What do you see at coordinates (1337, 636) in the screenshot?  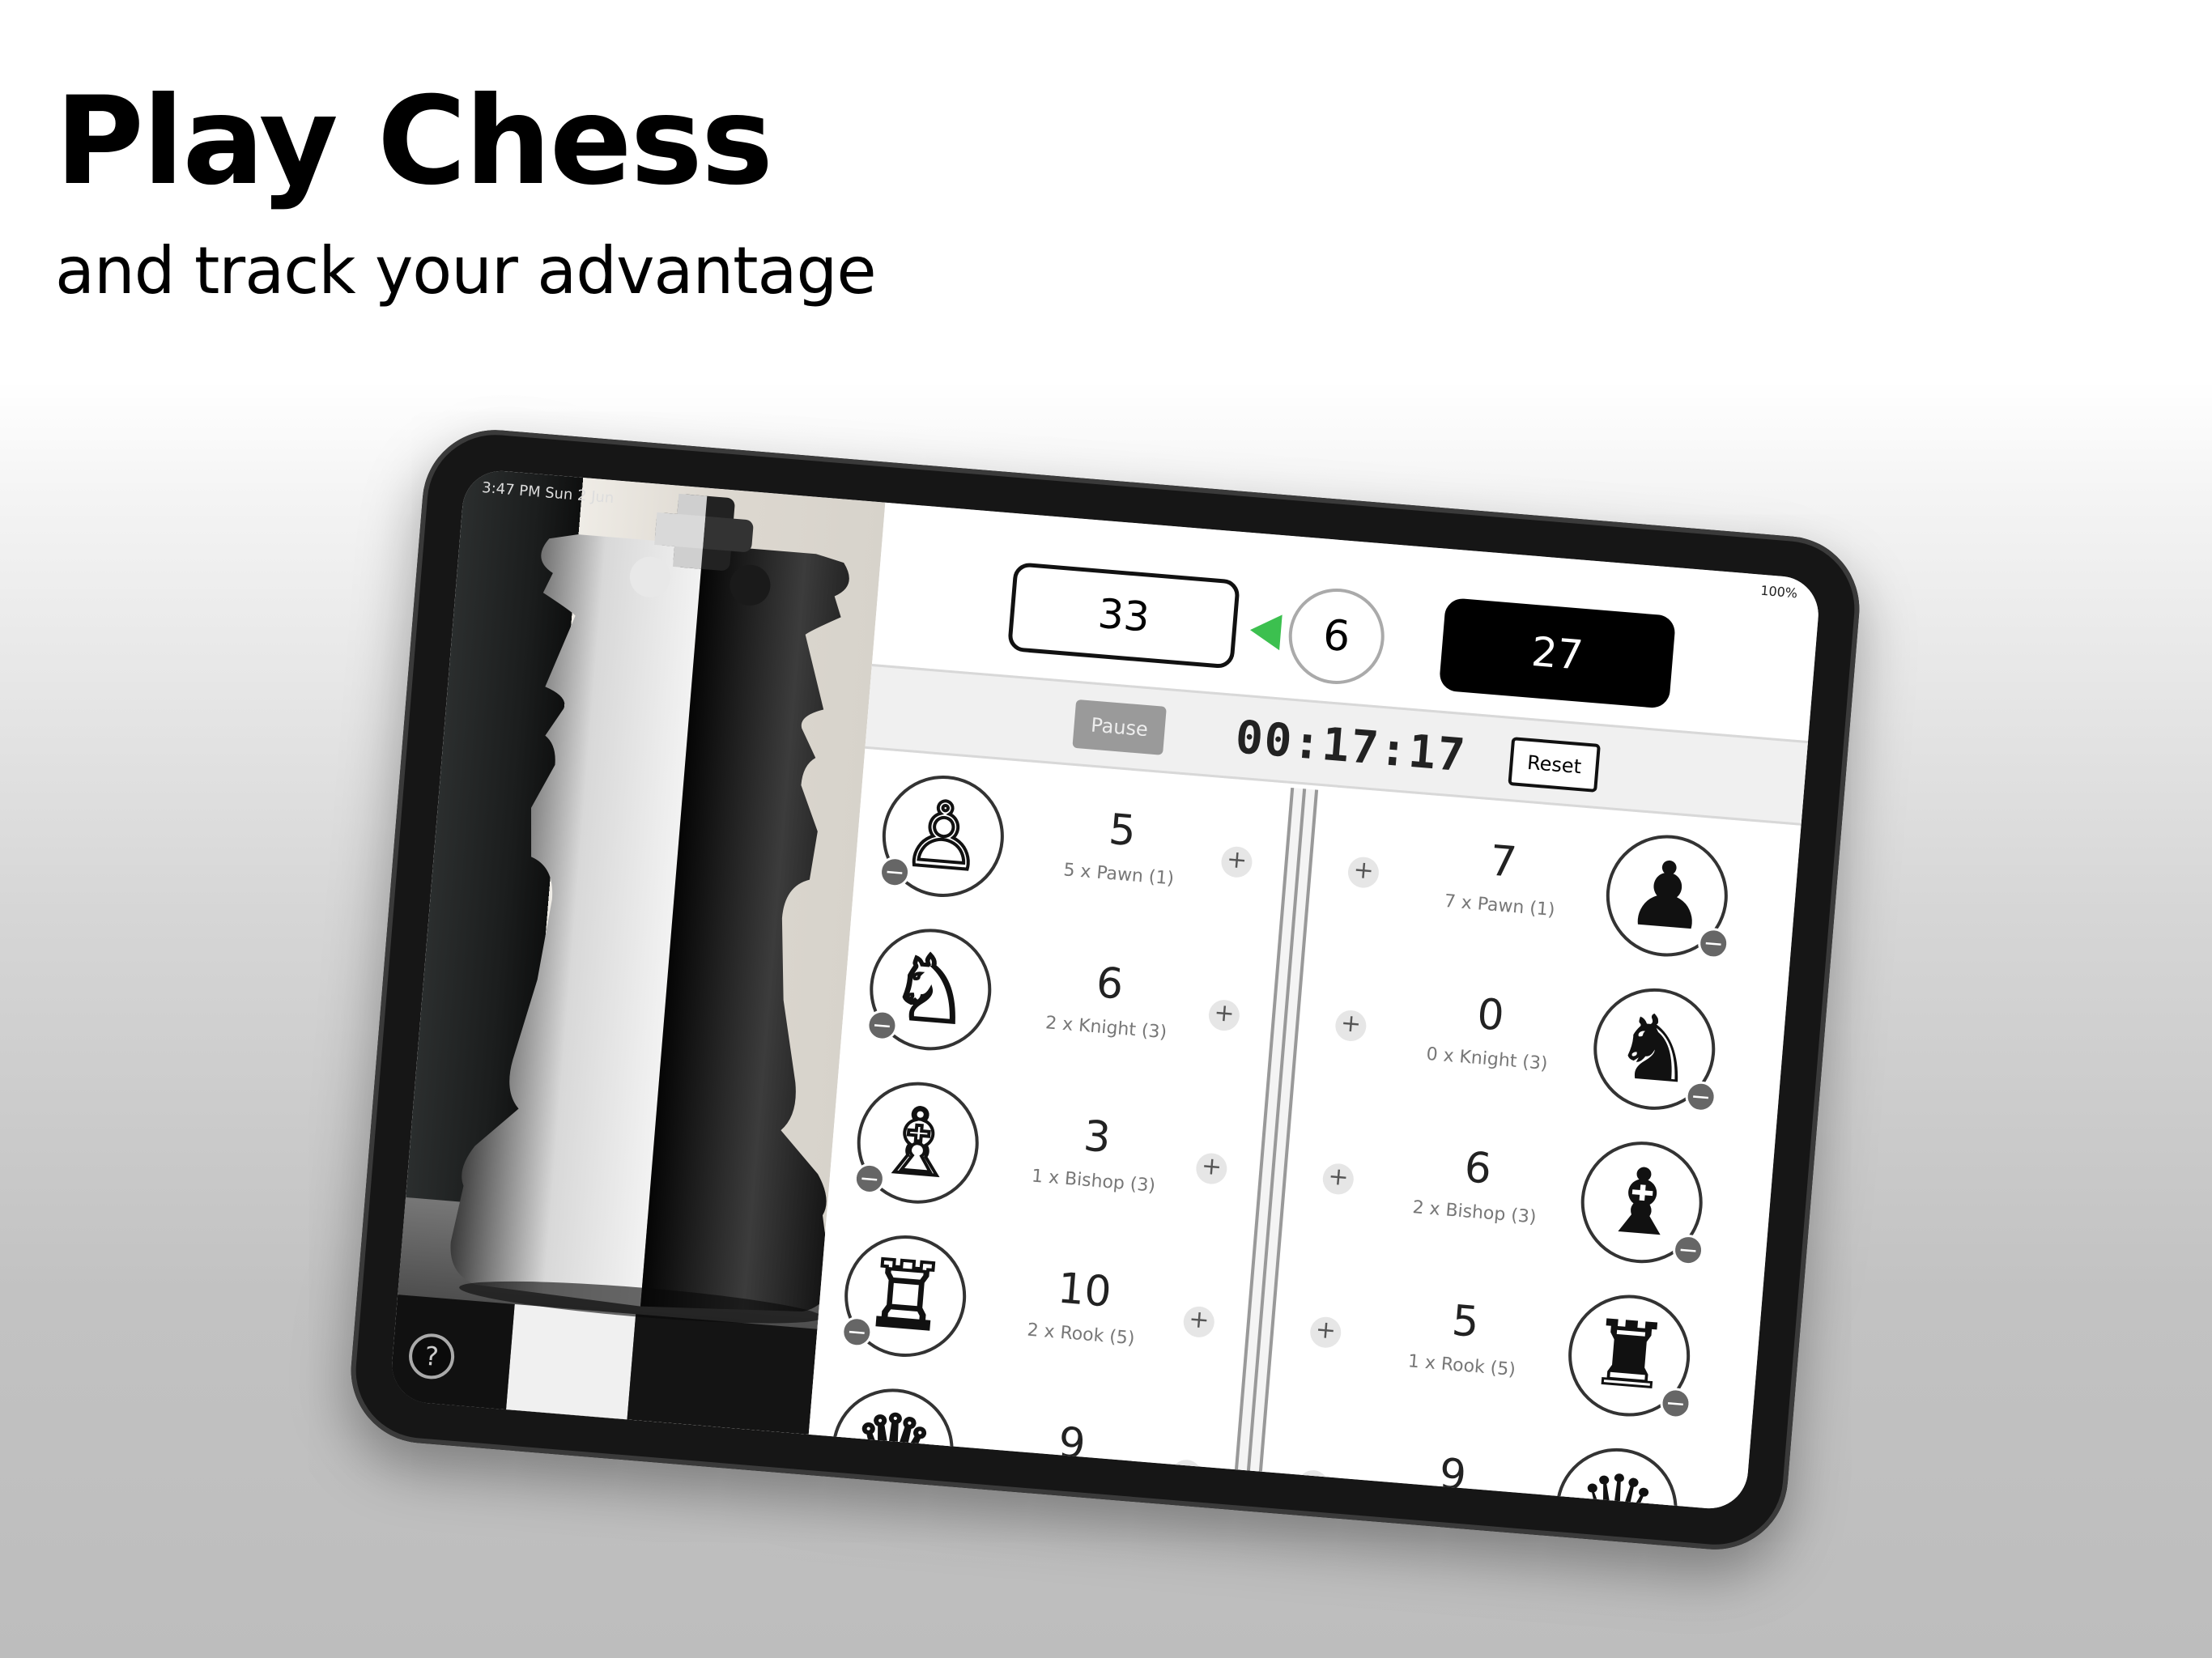 I see `advantage-value: 6` at bounding box center [1337, 636].